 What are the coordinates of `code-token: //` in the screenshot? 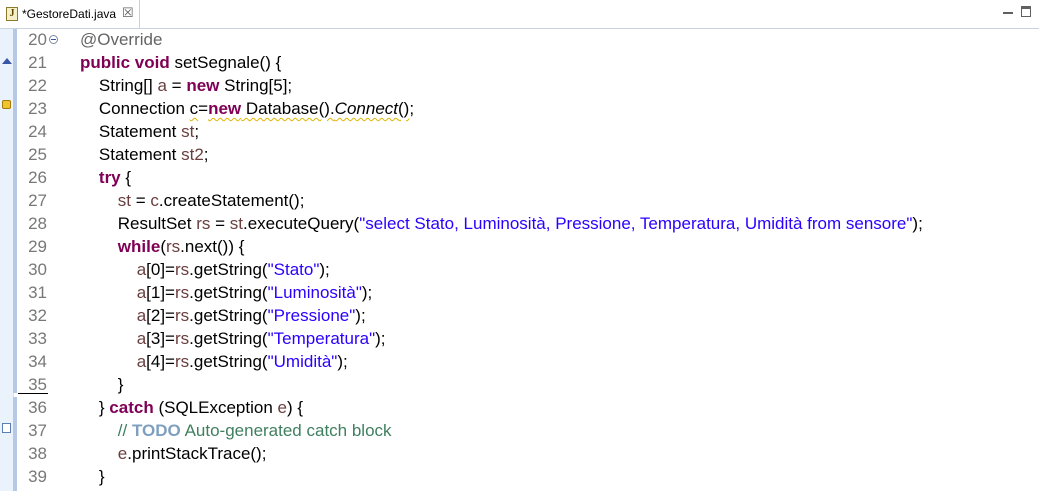 It's located at (106, 430).